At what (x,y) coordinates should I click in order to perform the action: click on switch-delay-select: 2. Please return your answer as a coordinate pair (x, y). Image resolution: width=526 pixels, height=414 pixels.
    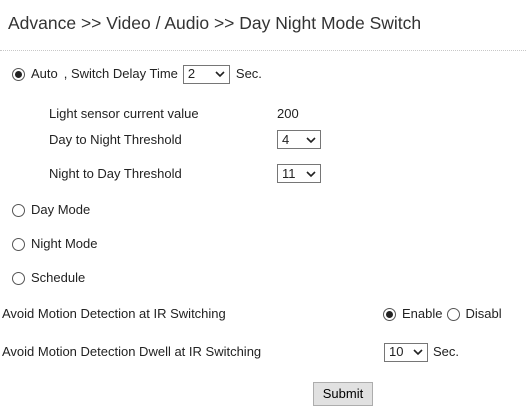
    Looking at the image, I should click on (206, 74).